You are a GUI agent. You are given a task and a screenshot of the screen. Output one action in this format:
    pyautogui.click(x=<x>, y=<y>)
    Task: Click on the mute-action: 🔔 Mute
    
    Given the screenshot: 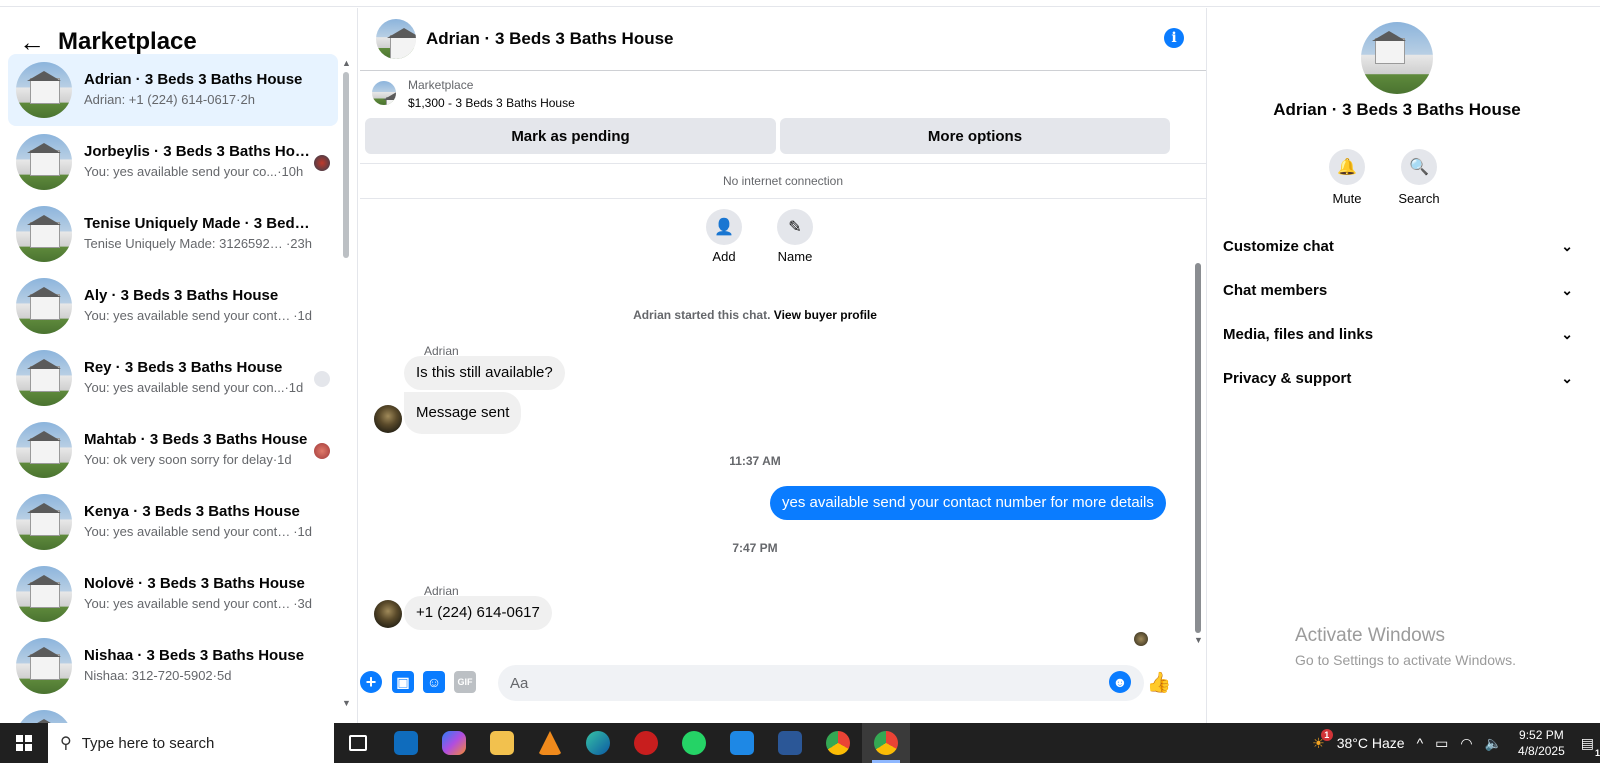 What is the action you would take?
    pyautogui.click(x=1347, y=177)
    